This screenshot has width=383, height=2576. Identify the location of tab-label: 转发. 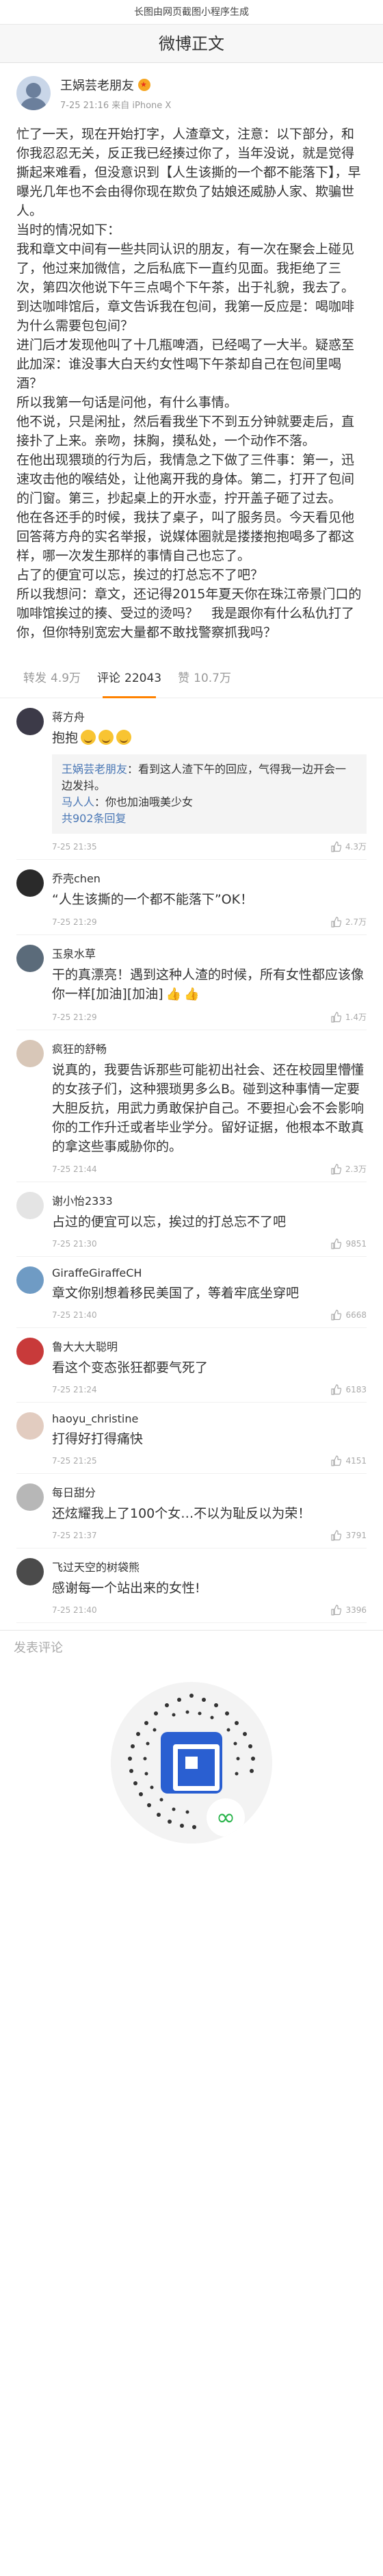
(35, 678).